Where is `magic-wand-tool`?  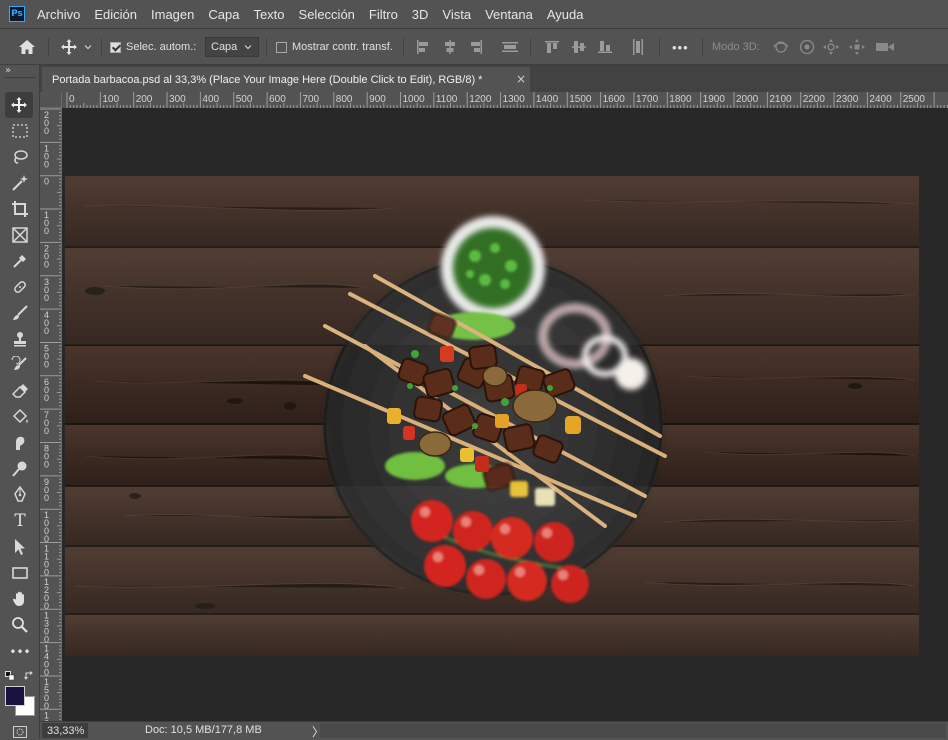
magic-wand-tool is located at coordinates (20, 183).